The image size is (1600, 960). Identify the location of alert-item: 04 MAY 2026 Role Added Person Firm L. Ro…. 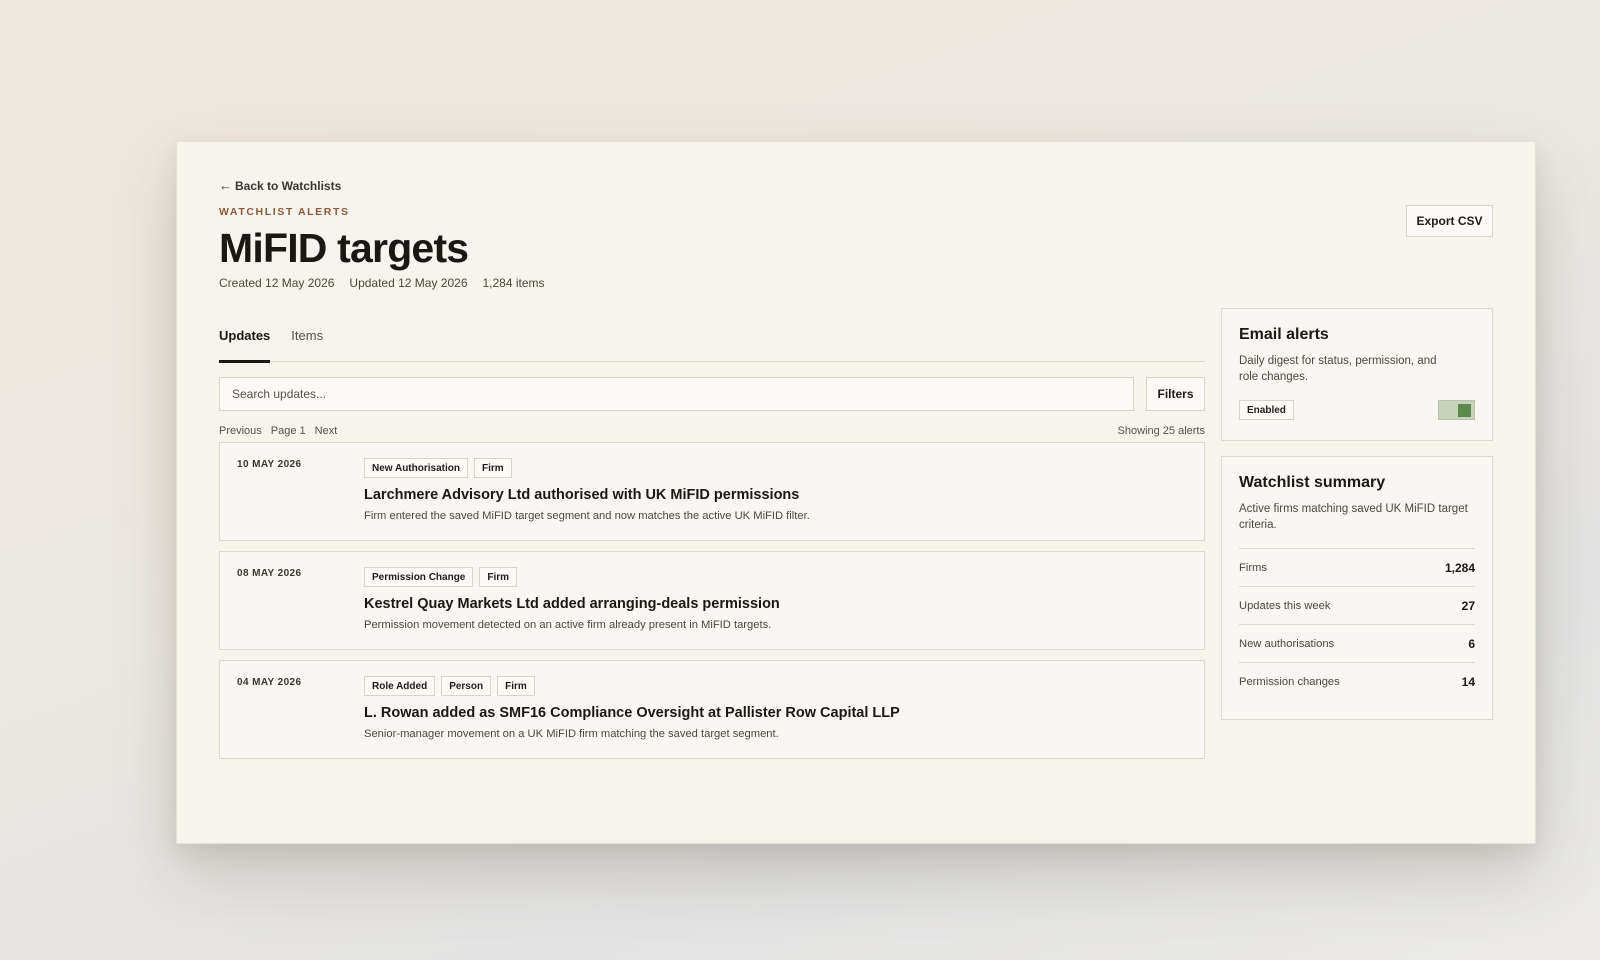
(712, 709).